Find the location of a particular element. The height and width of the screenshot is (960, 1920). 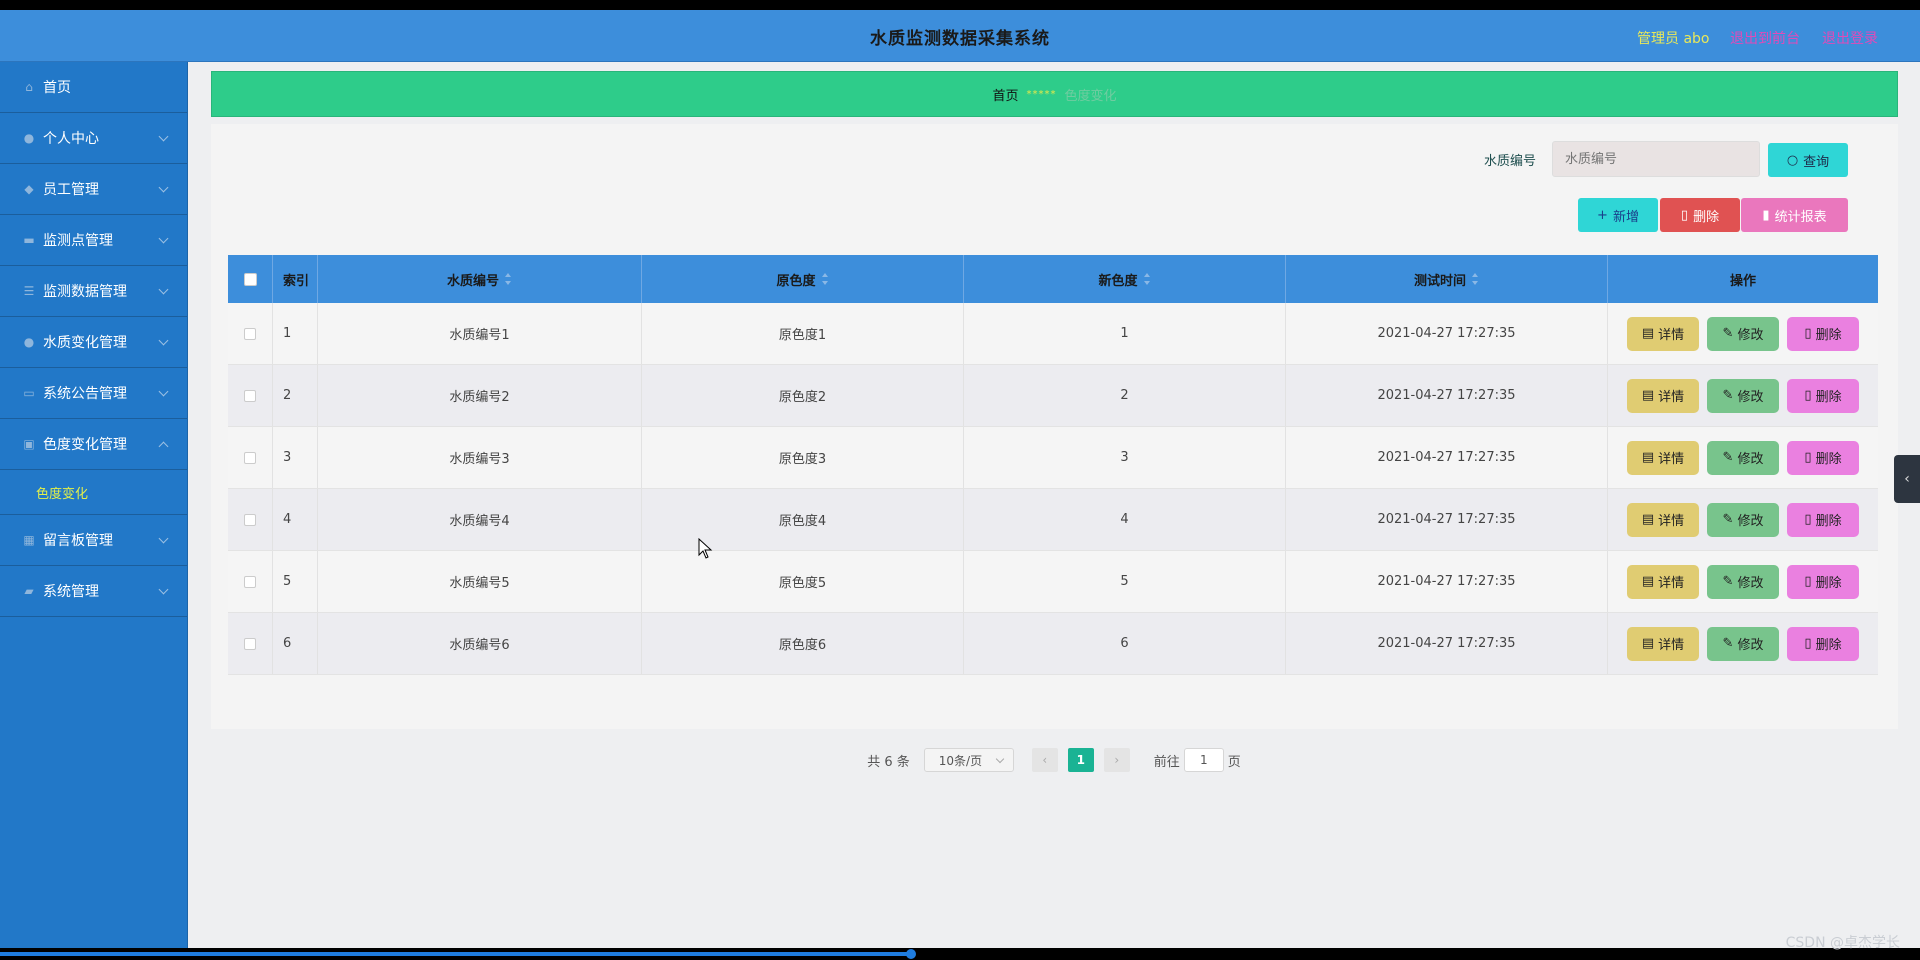

app-header: 水质监测数据采集系统 管理员 abo 退出到前台 退出登录 is located at coordinates (960, 36).